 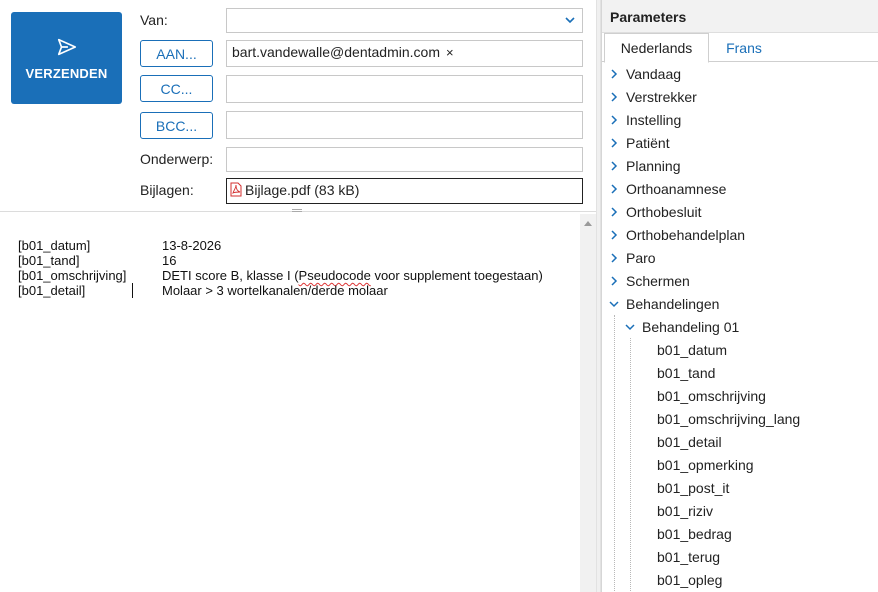 I want to click on tree-leaf: b01_terug, so click(x=688, y=556).